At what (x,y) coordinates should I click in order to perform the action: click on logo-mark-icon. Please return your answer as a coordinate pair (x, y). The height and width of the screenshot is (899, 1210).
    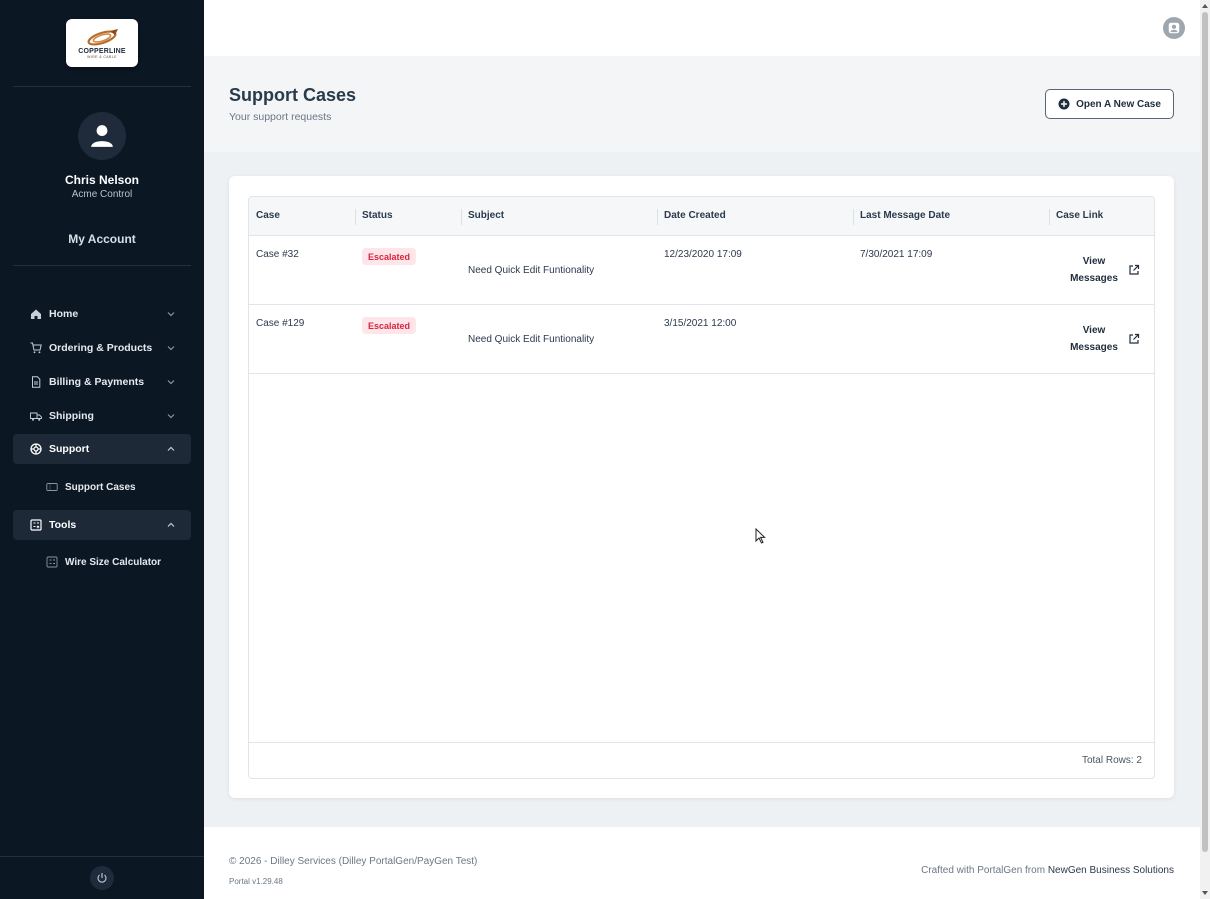
    Looking at the image, I should click on (102, 37).